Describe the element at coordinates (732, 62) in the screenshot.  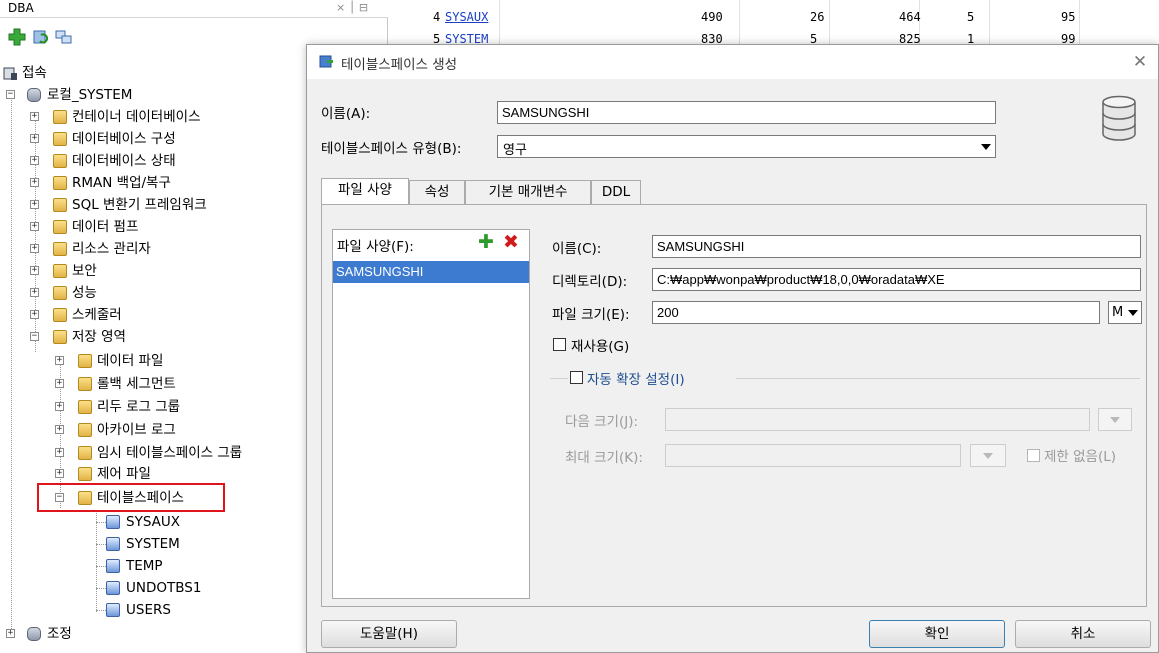
I see `dialog-titlebar: 테이블스페이스 생성 ✕` at that location.